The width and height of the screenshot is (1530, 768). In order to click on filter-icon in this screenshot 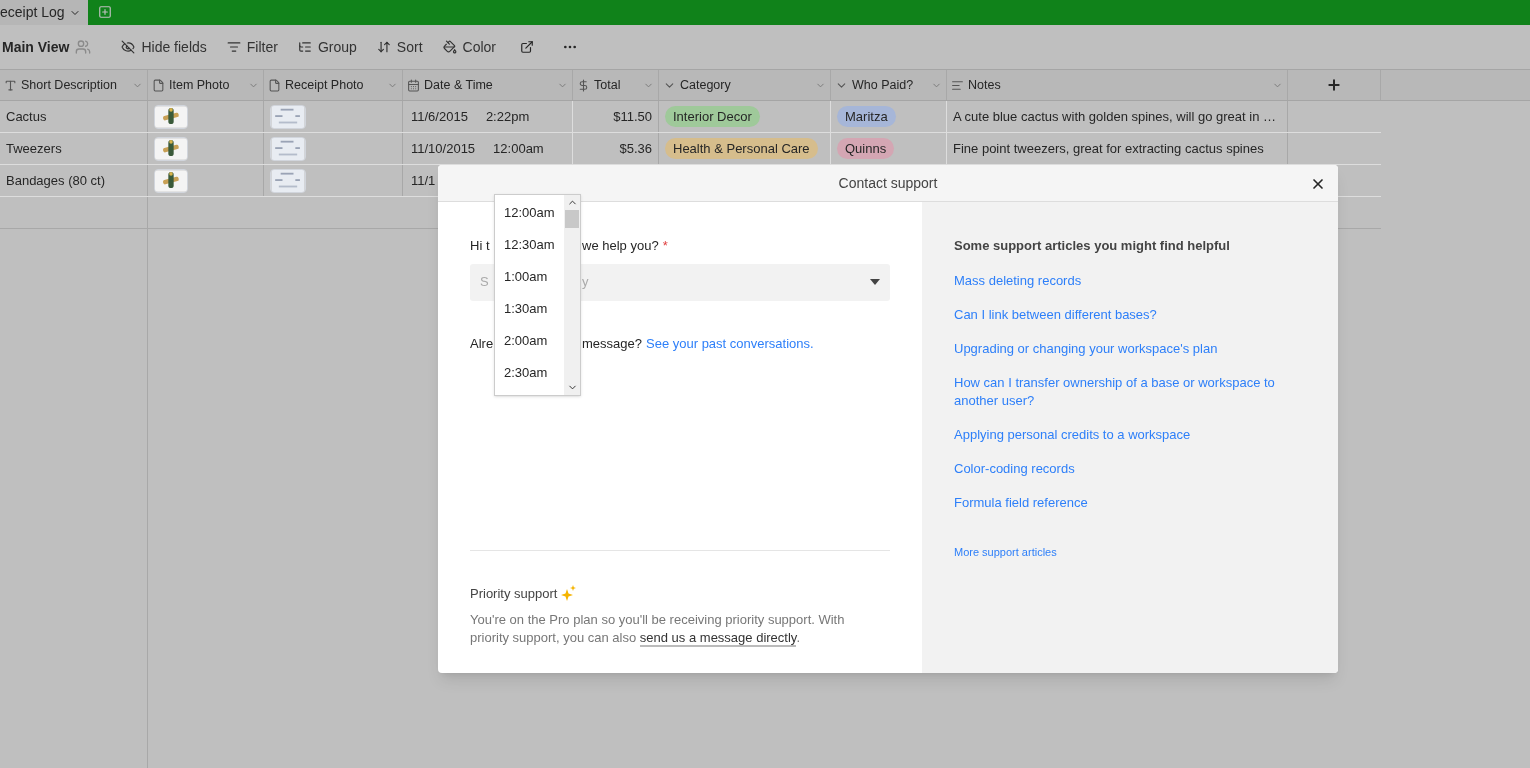, I will do `click(233, 47)`.